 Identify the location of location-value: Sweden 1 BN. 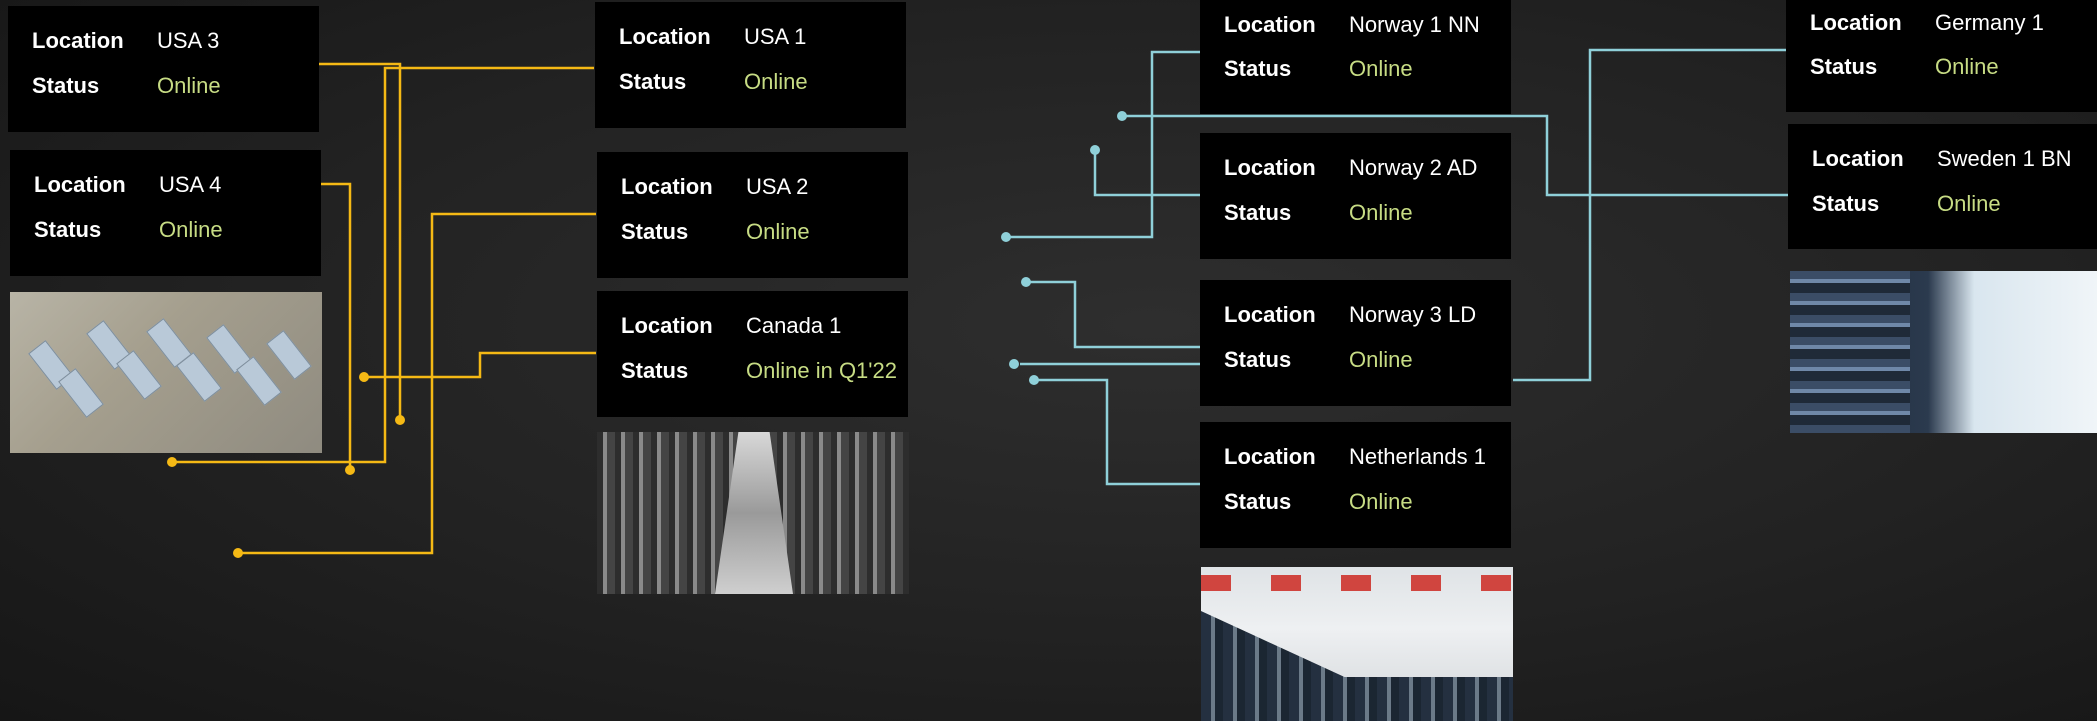
(2004, 158).